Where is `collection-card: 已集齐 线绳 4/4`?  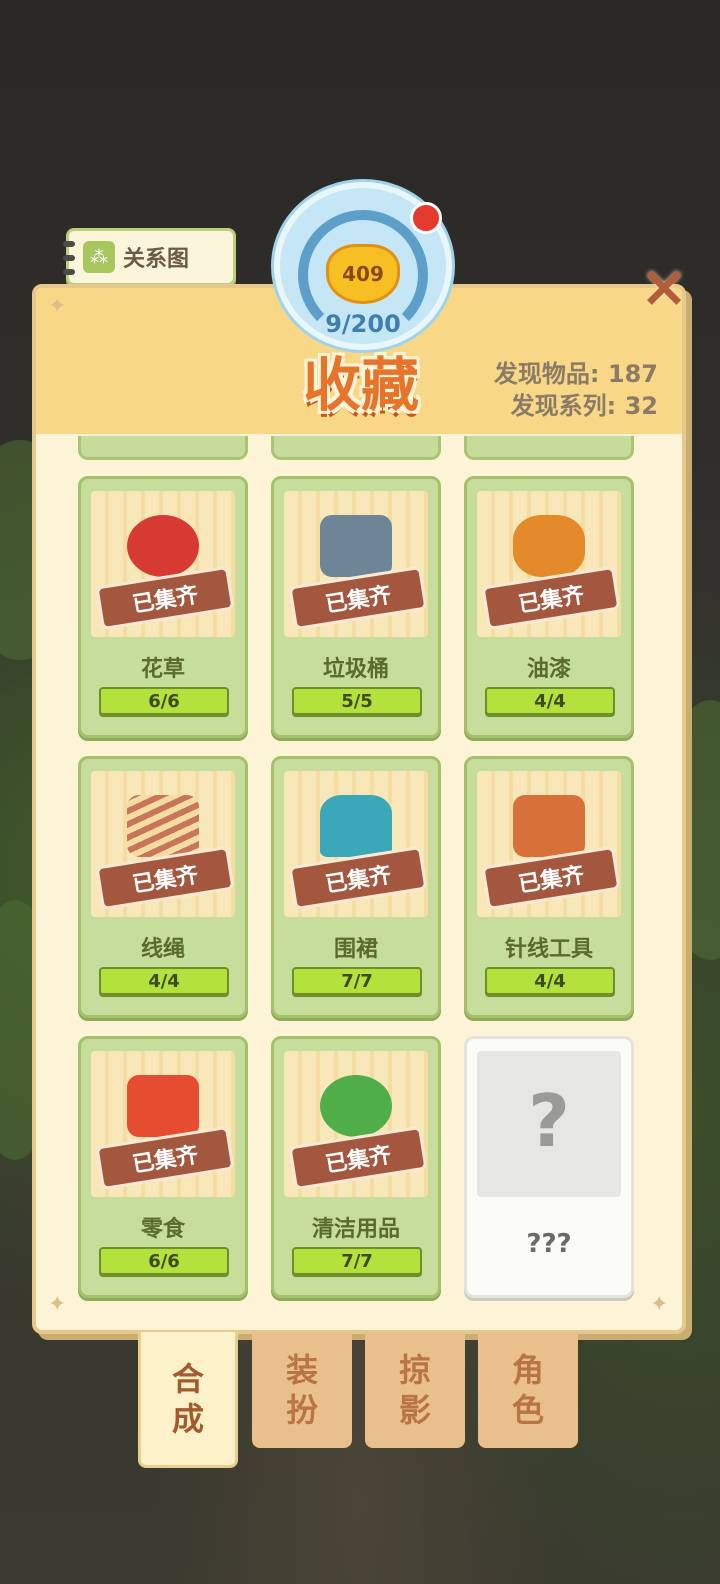 collection-card: 已集齐 线绳 4/4 is located at coordinates (163, 887).